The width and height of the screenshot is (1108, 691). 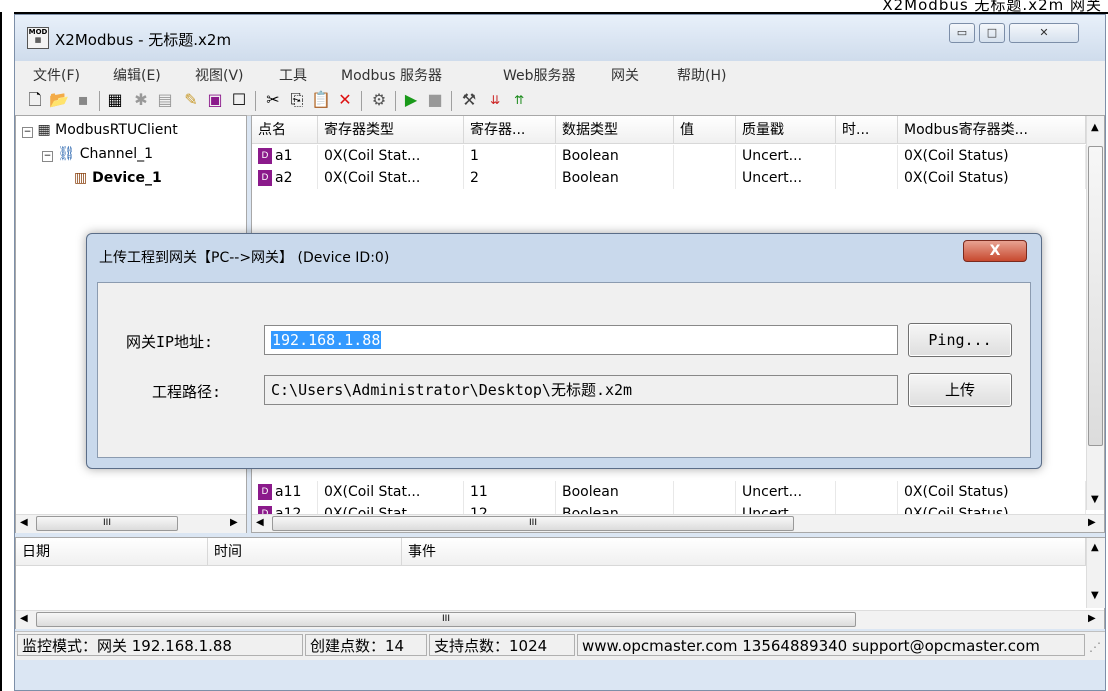 What do you see at coordinates (510, 178) in the screenshot?
I see `cell-register-address: 2` at bounding box center [510, 178].